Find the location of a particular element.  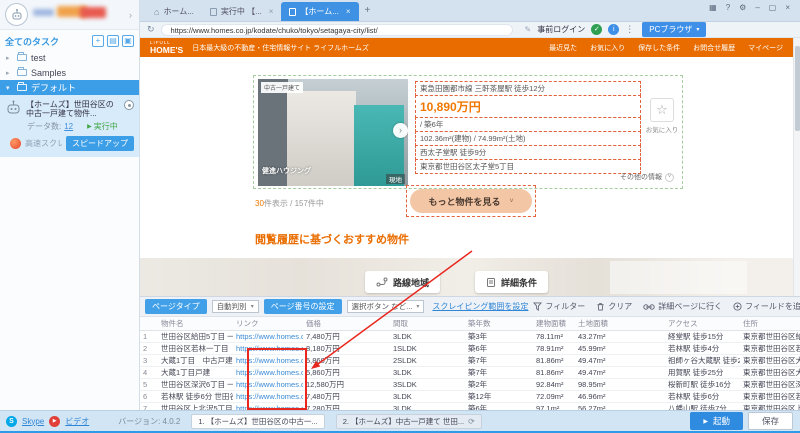

detail-conditions-button: 詳細条件 is located at coordinates (512, 282).